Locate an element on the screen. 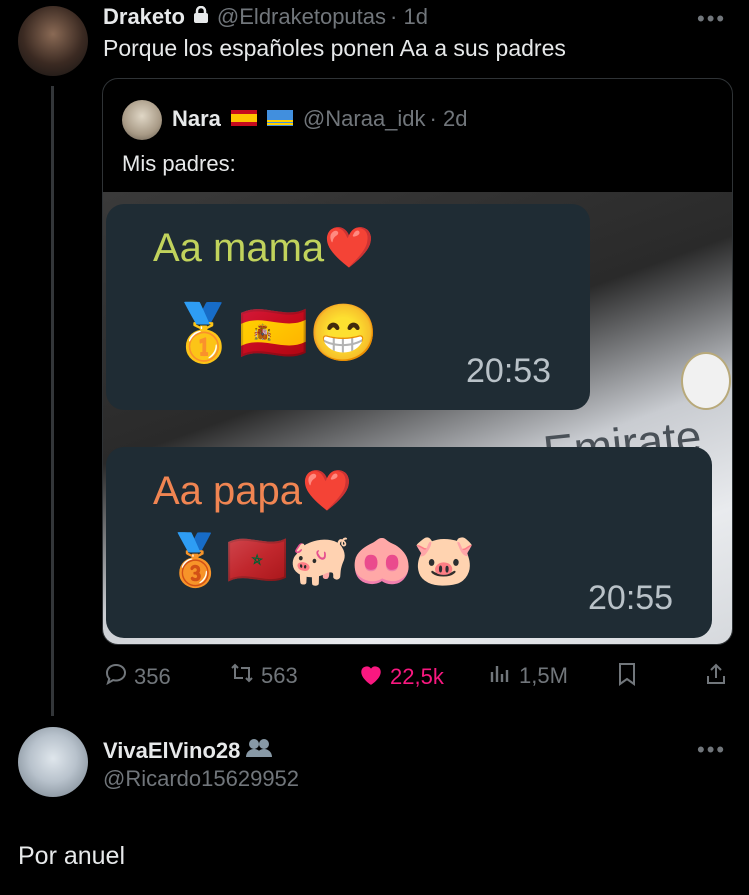 The height and width of the screenshot is (895, 749). reply-author-avatar is located at coordinates (53, 762).